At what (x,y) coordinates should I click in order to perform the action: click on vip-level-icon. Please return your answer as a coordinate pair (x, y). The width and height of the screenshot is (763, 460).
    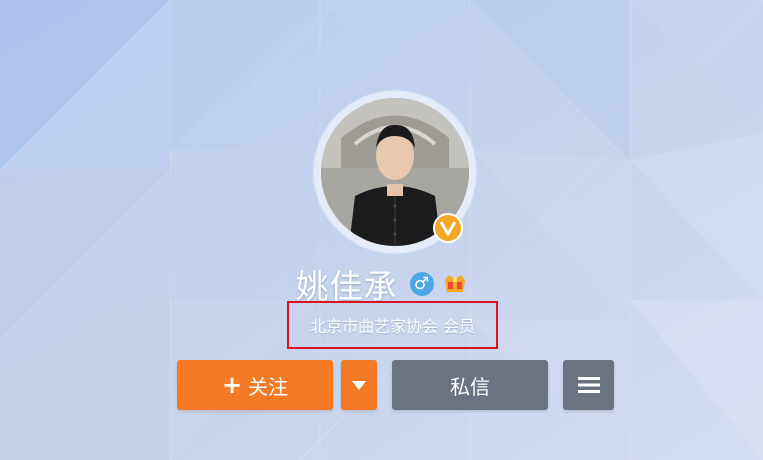
    Looking at the image, I should click on (455, 284).